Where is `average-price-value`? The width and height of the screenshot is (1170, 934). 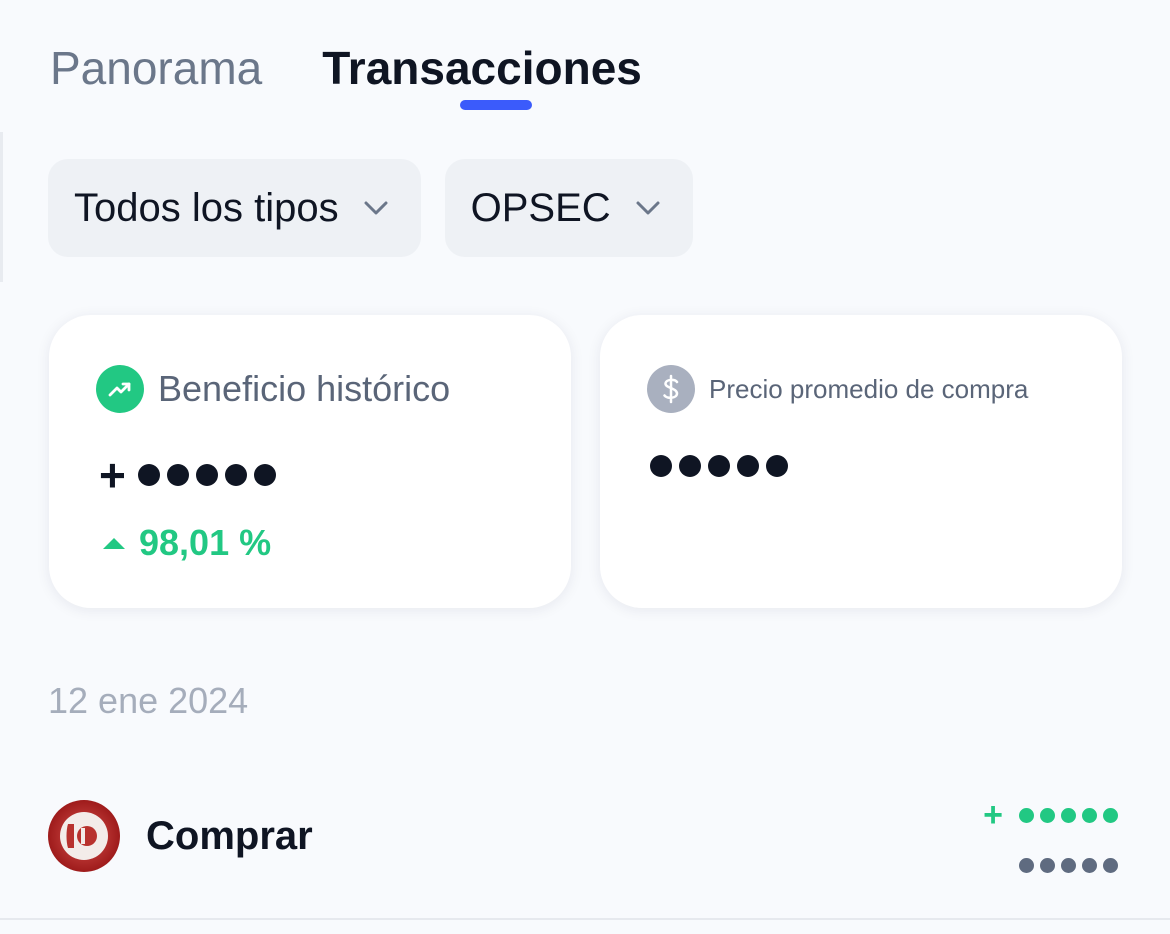
average-price-value is located at coordinates (722, 466).